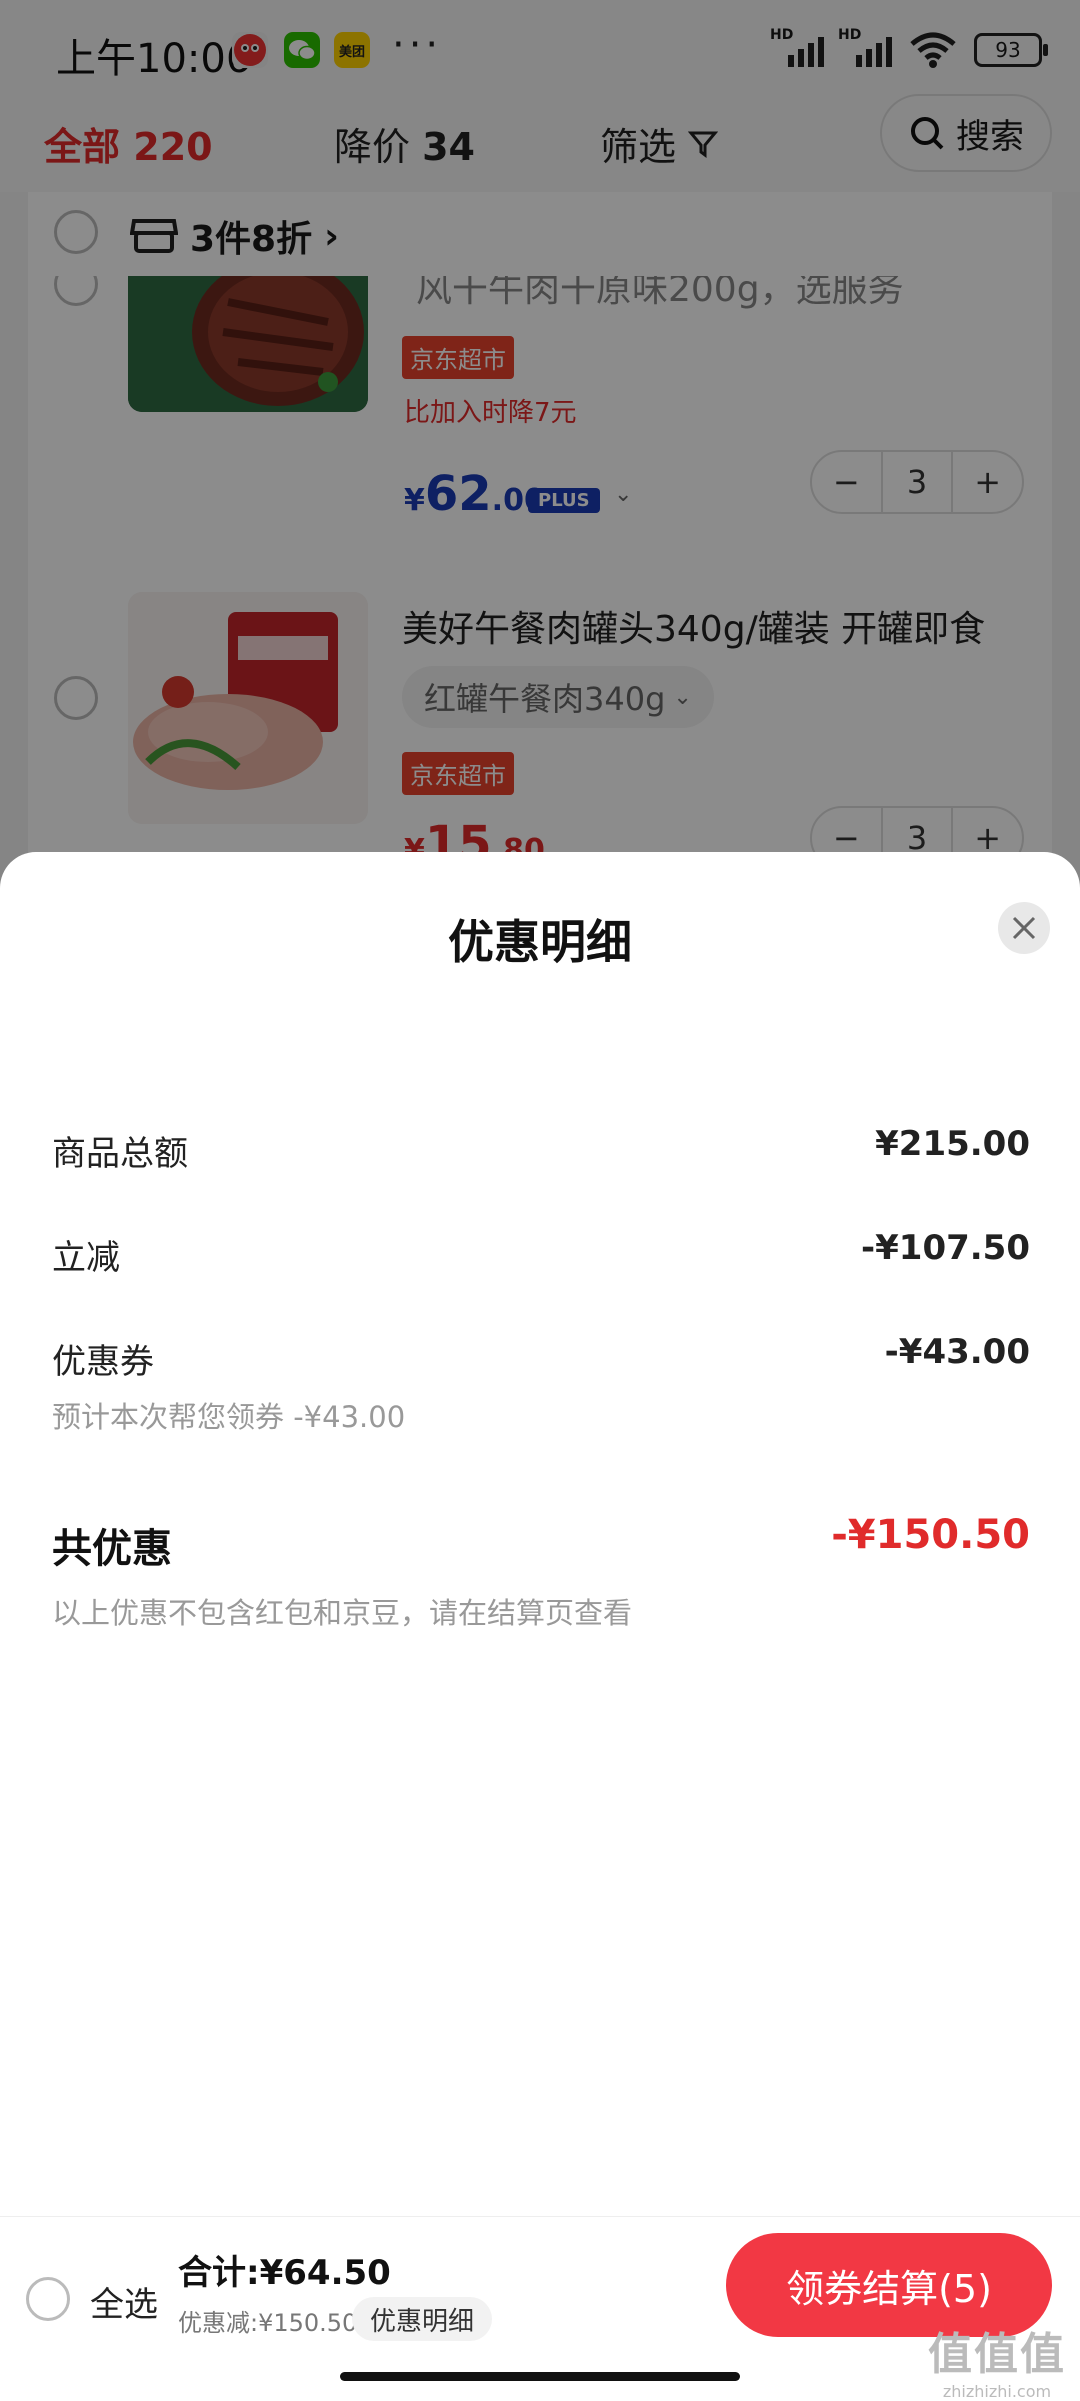 This screenshot has height=2401, width=1080. I want to click on select-all-checkbox, so click(48, 2299).